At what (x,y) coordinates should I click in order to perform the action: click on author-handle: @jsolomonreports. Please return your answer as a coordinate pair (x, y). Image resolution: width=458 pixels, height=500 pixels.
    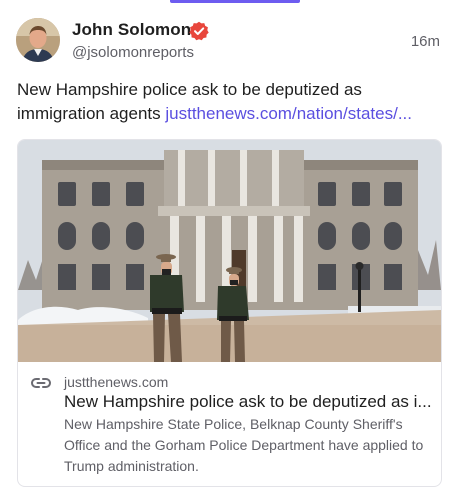
    Looking at the image, I should click on (133, 52).